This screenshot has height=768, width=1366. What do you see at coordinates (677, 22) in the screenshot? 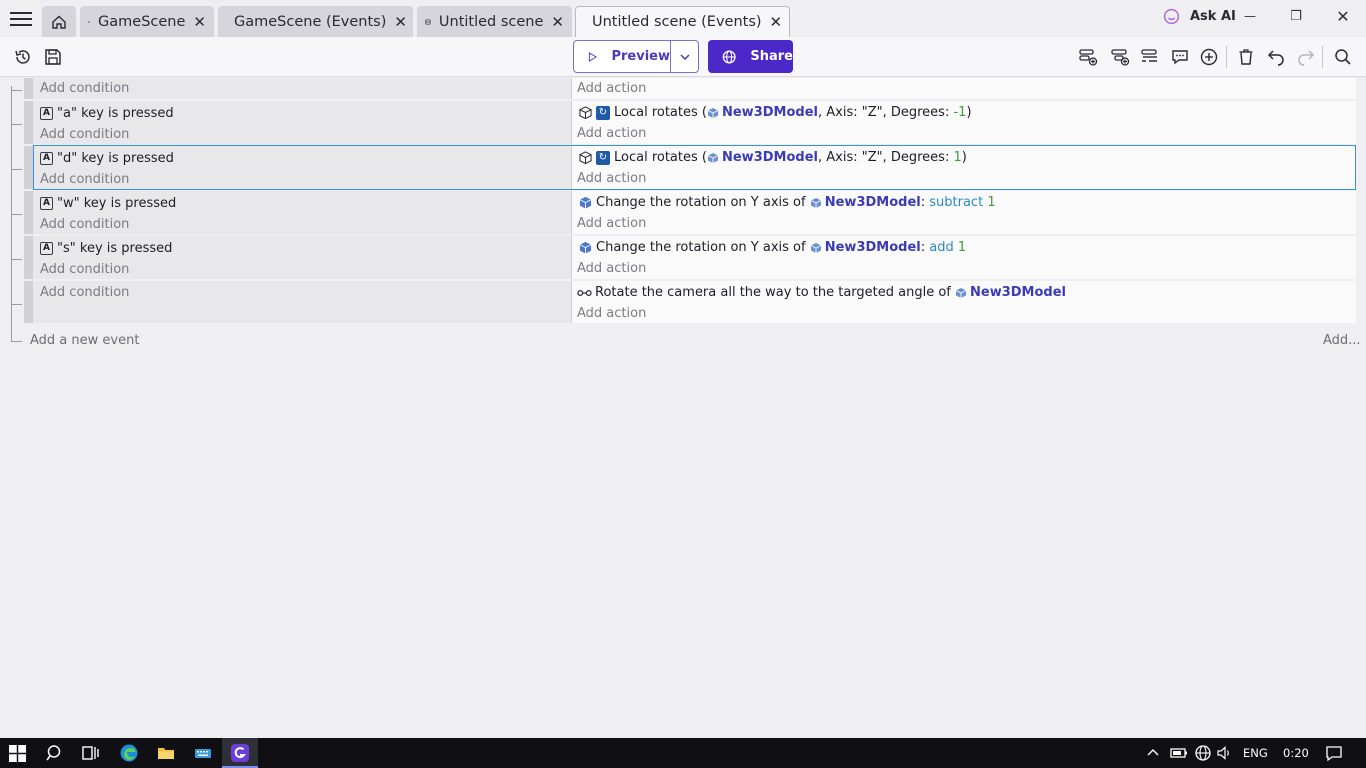
I see `tab-label: Untitled scene (Events)` at bounding box center [677, 22].